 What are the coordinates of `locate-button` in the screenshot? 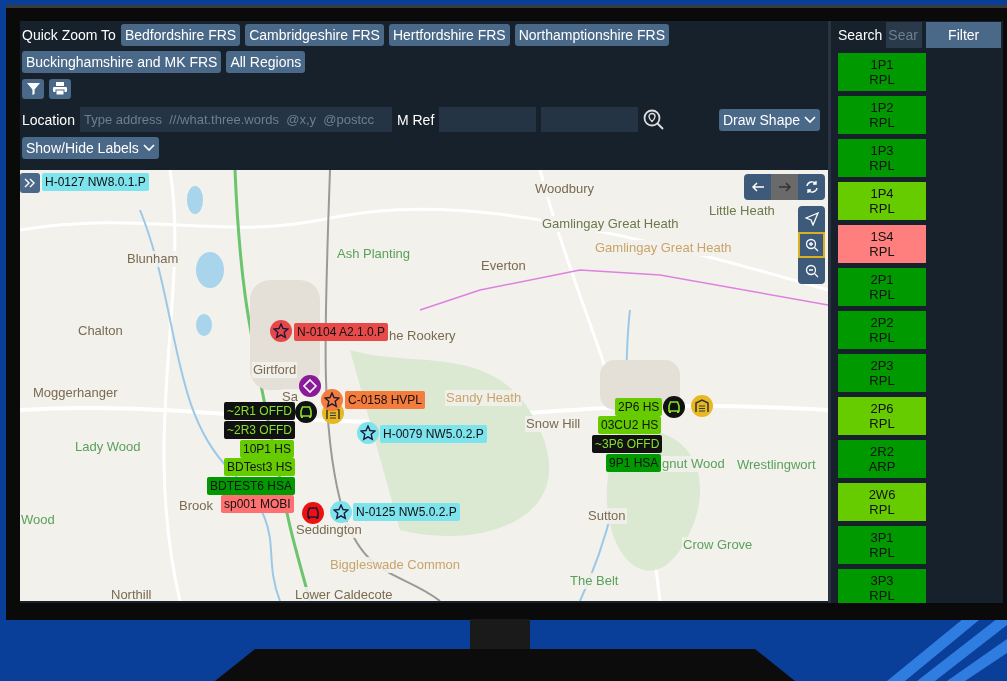 It's located at (811, 219).